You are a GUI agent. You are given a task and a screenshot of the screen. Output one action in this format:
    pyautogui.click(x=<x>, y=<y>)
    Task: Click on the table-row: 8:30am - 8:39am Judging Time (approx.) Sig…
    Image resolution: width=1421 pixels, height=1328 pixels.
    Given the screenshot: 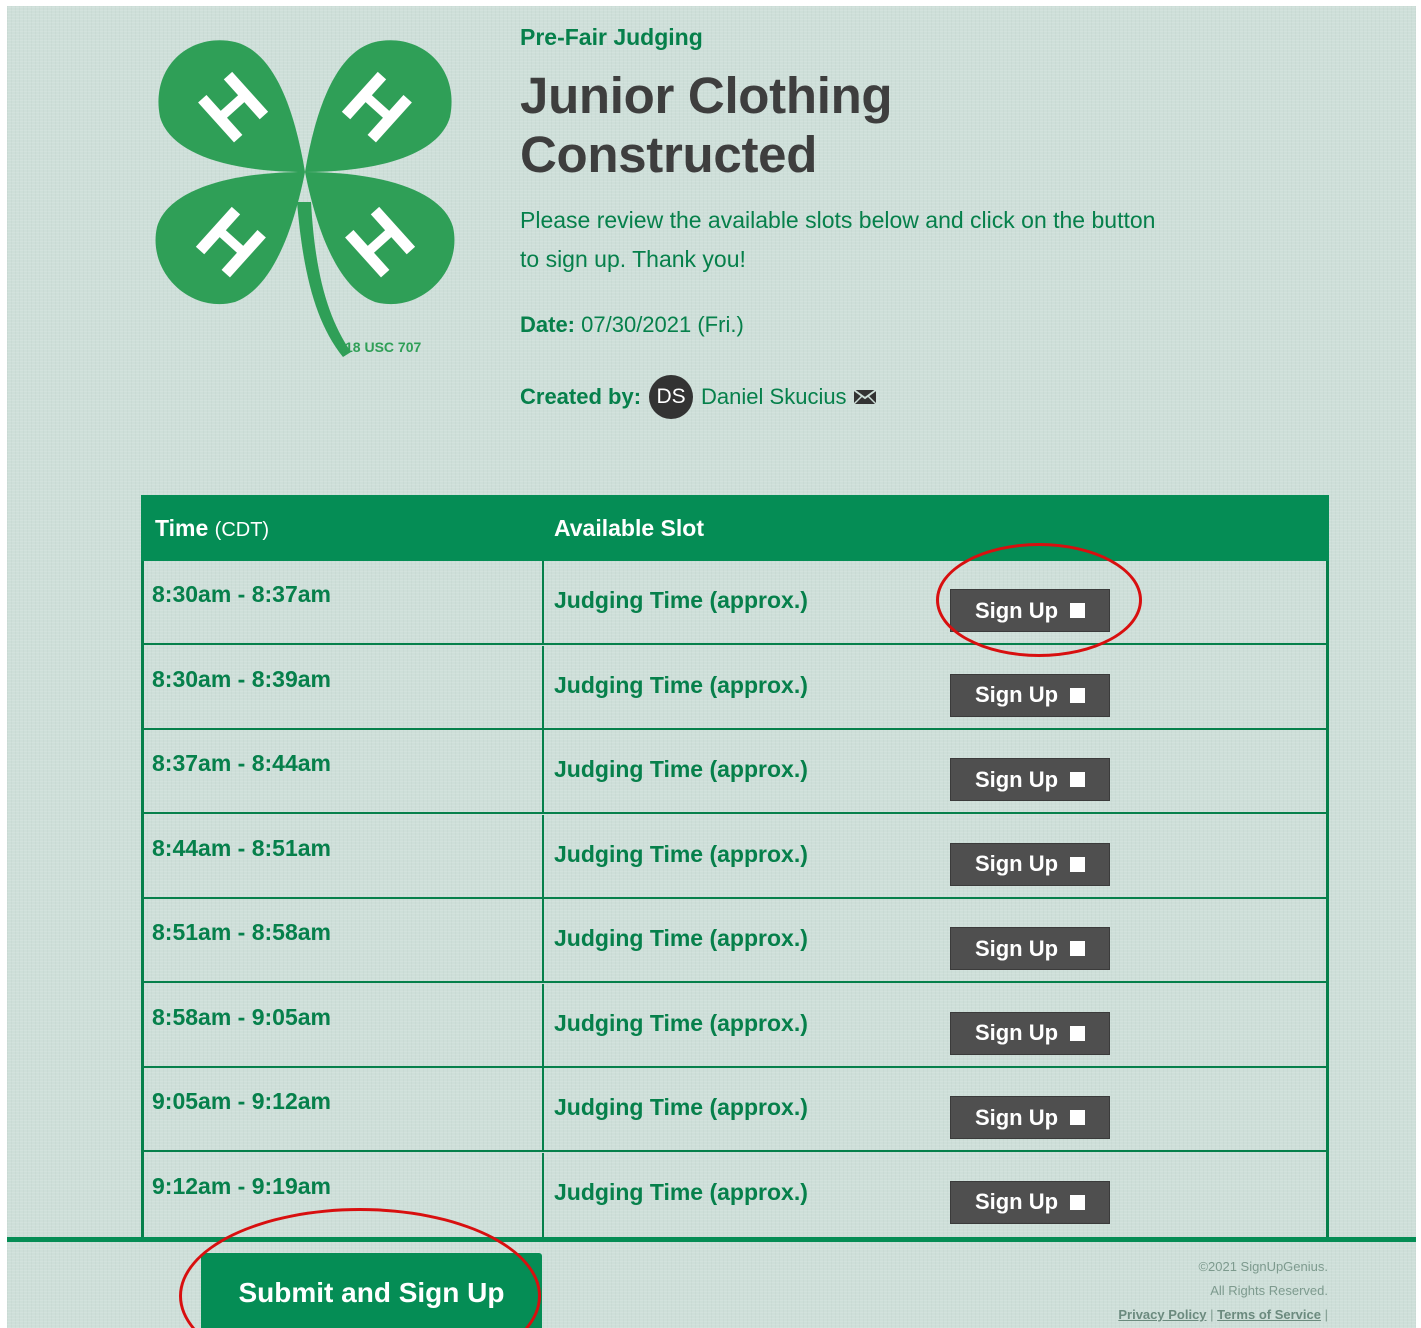 What is the action you would take?
    pyautogui.click(x=735, y=687)
    